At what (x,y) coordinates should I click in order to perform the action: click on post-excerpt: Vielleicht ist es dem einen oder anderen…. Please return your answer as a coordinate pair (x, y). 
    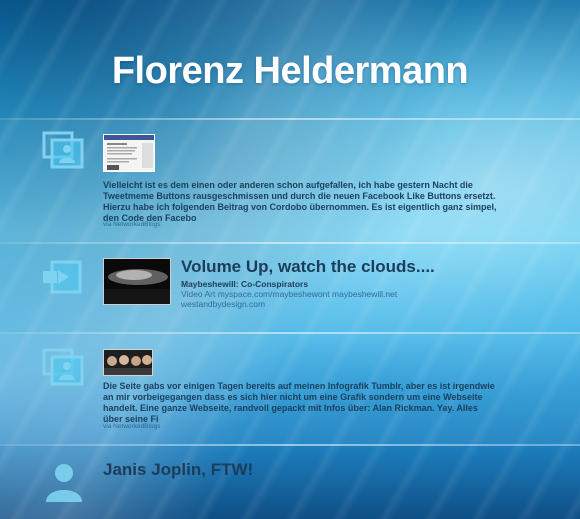
    Looking at the image, I should click on (300, 201).